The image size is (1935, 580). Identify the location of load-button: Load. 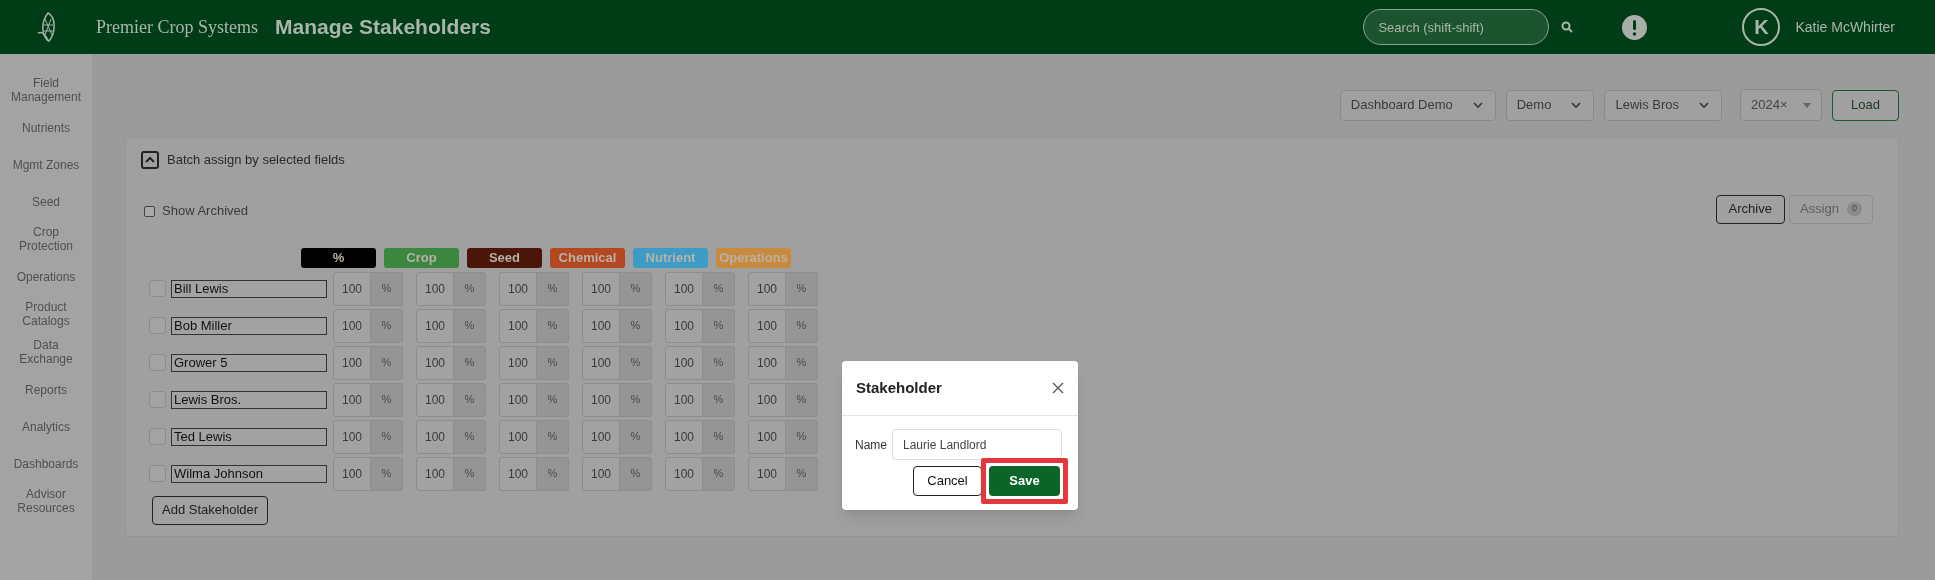
(1865, 105).